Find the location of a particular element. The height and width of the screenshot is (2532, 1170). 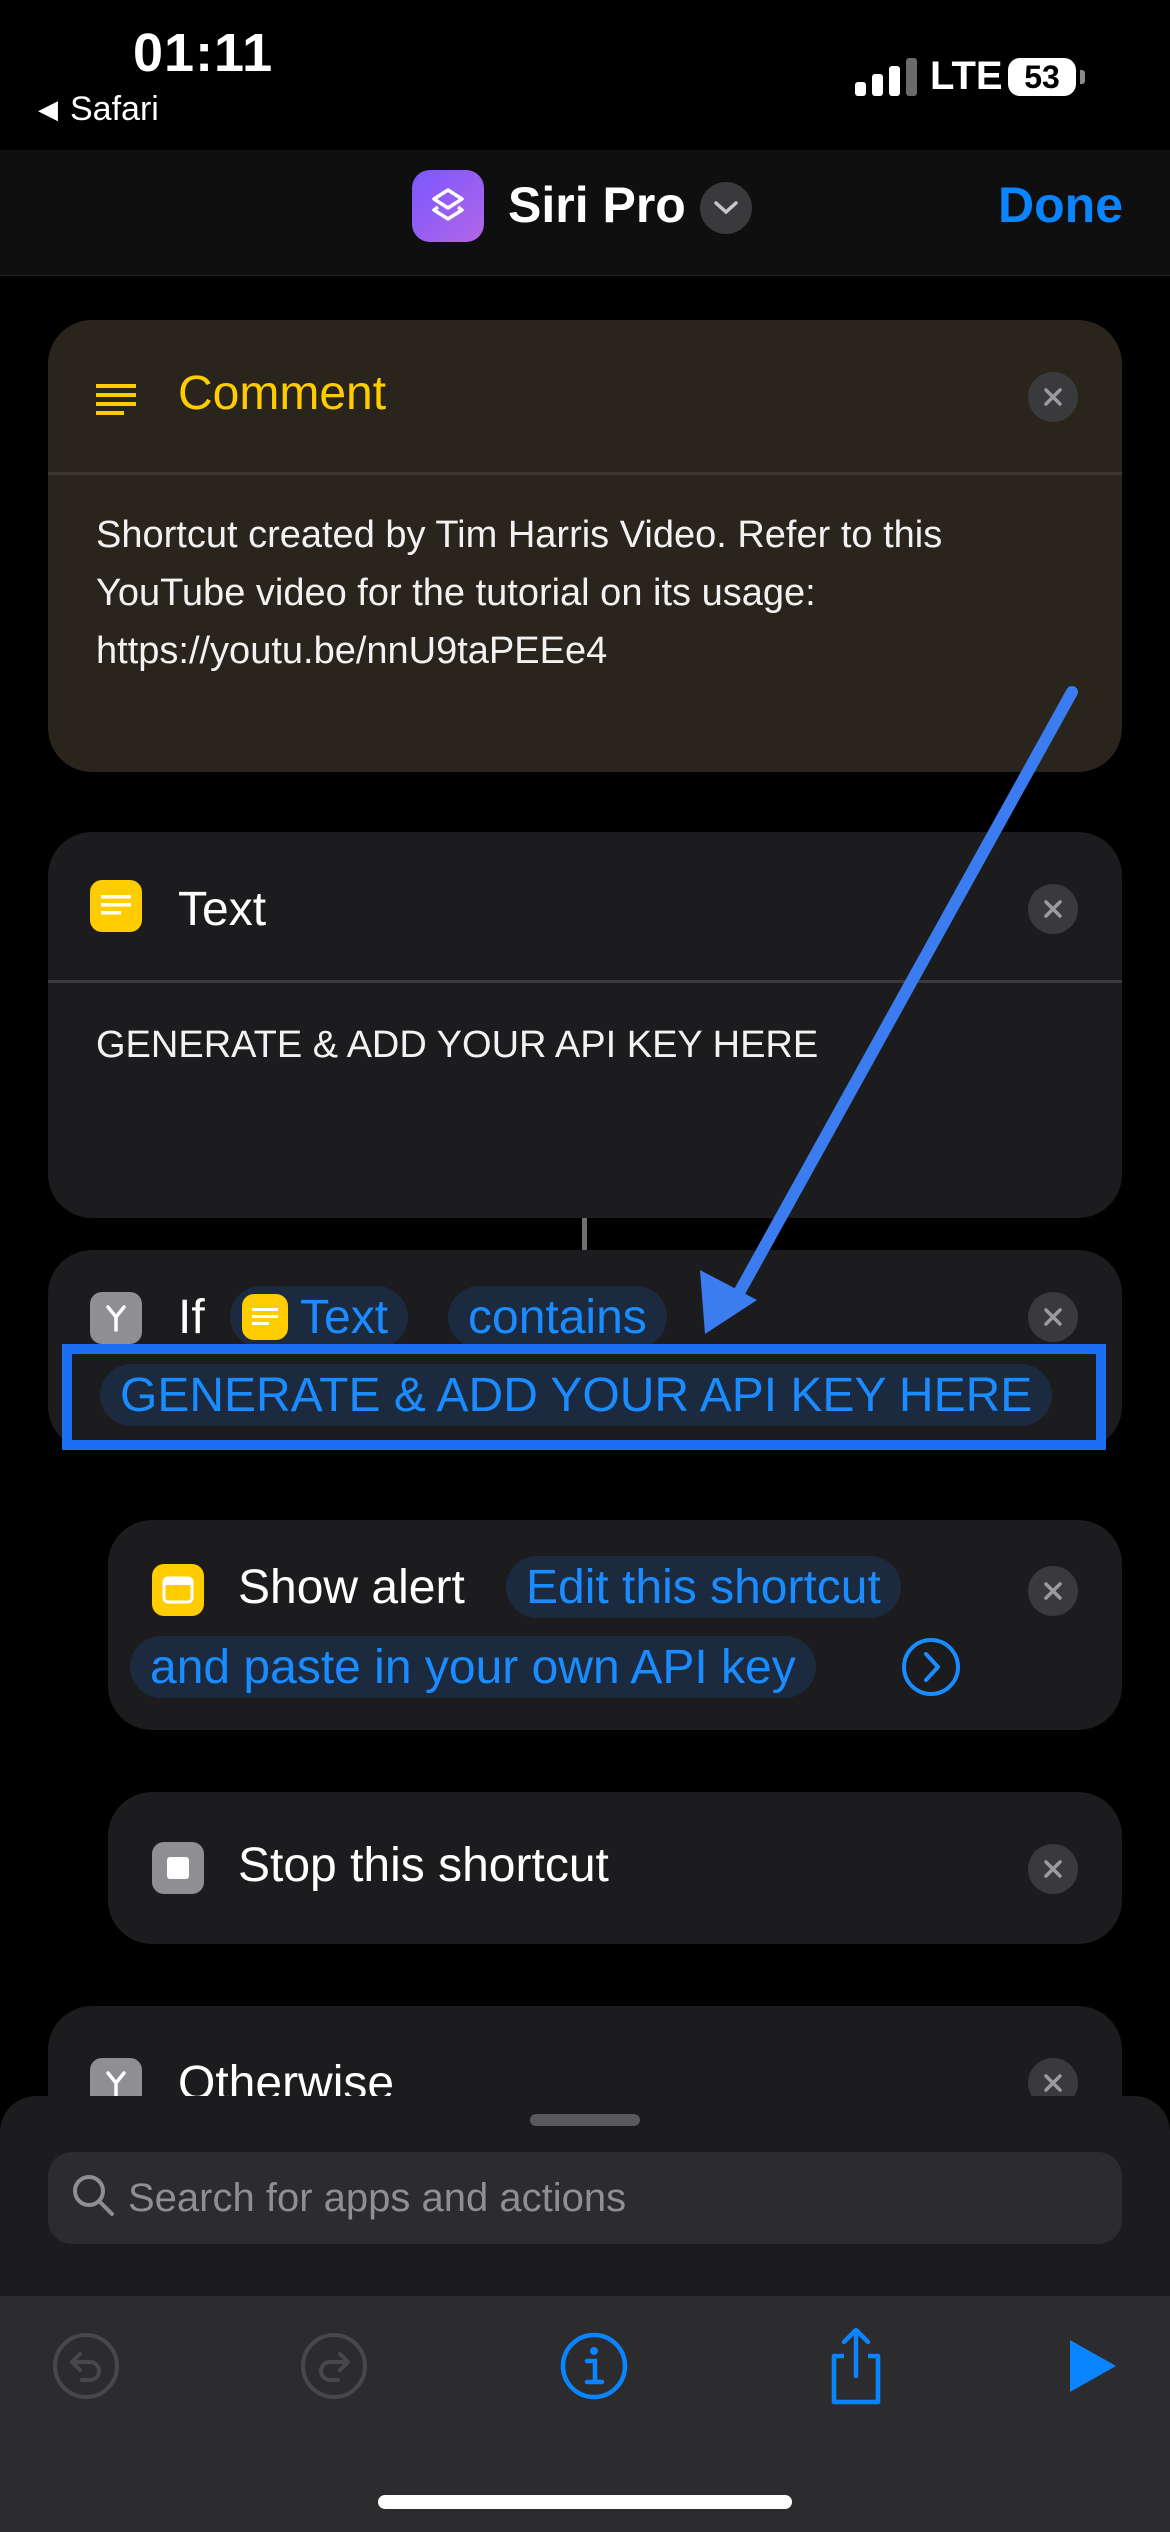

share-icon is located at coordinates (856, 2366).